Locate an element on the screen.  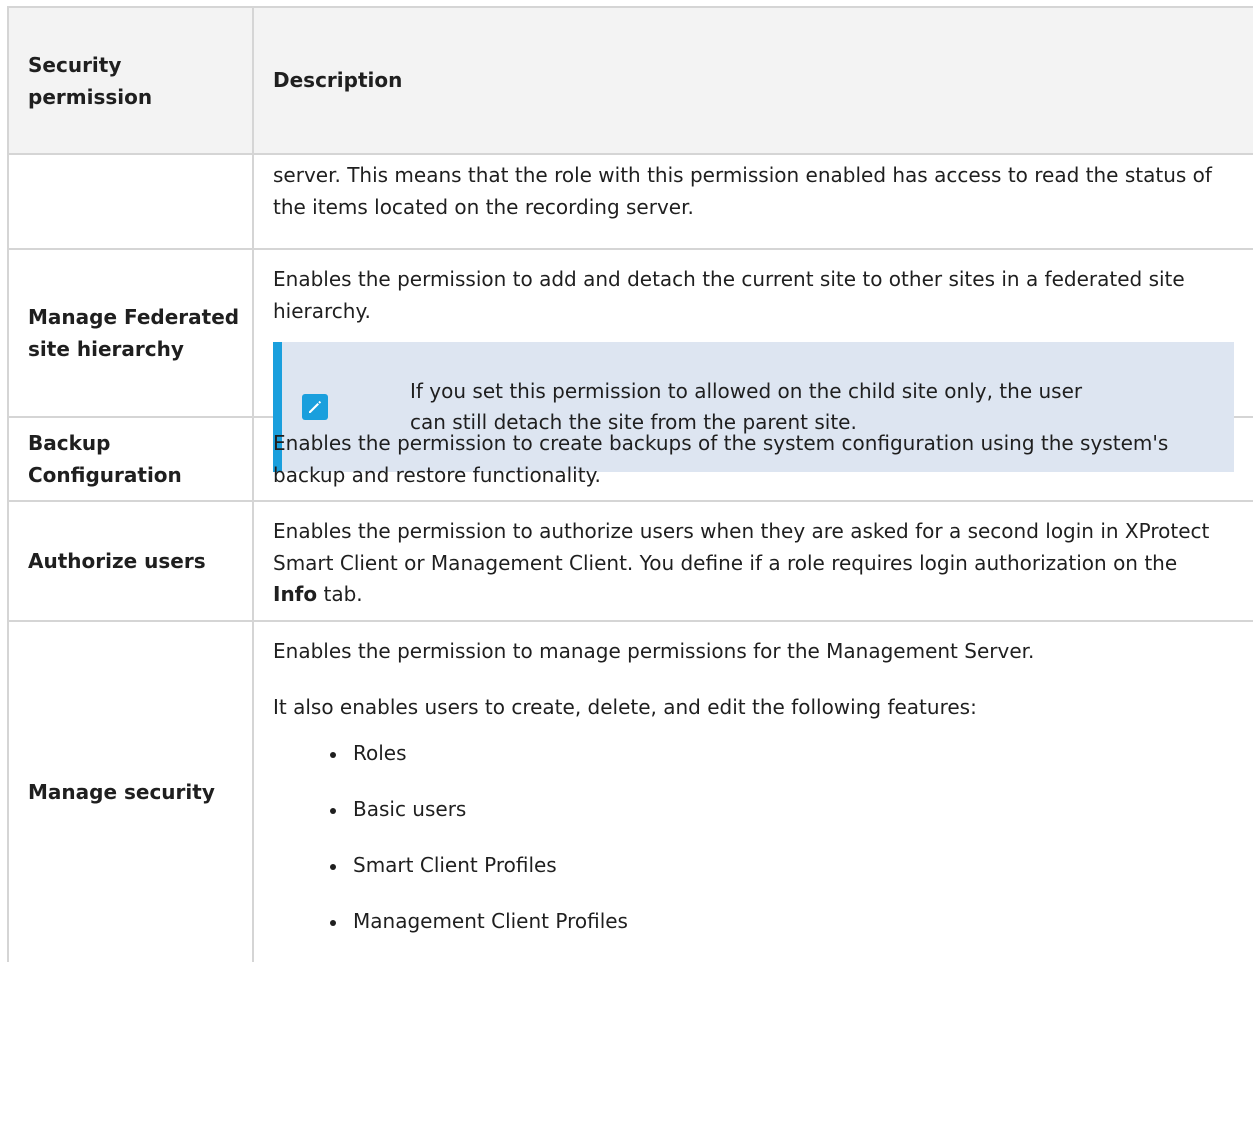
permission-name: Authorize users is located at coordinates (130, 561).